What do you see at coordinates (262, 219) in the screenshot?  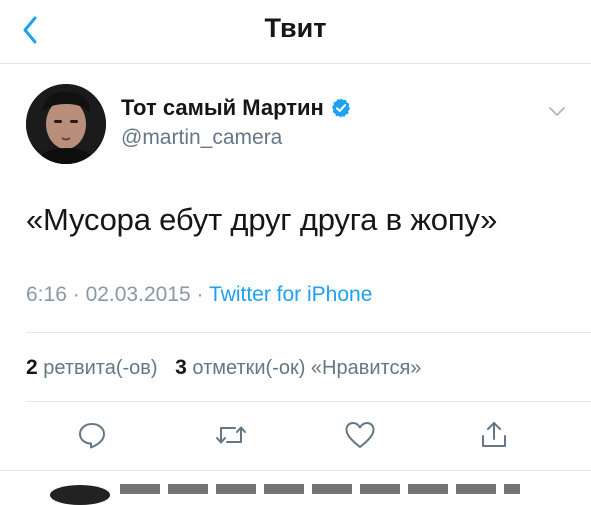 I see `tweet-text: «Мусора ебут друг друга в жопу»` at bounding box center [262, 219].